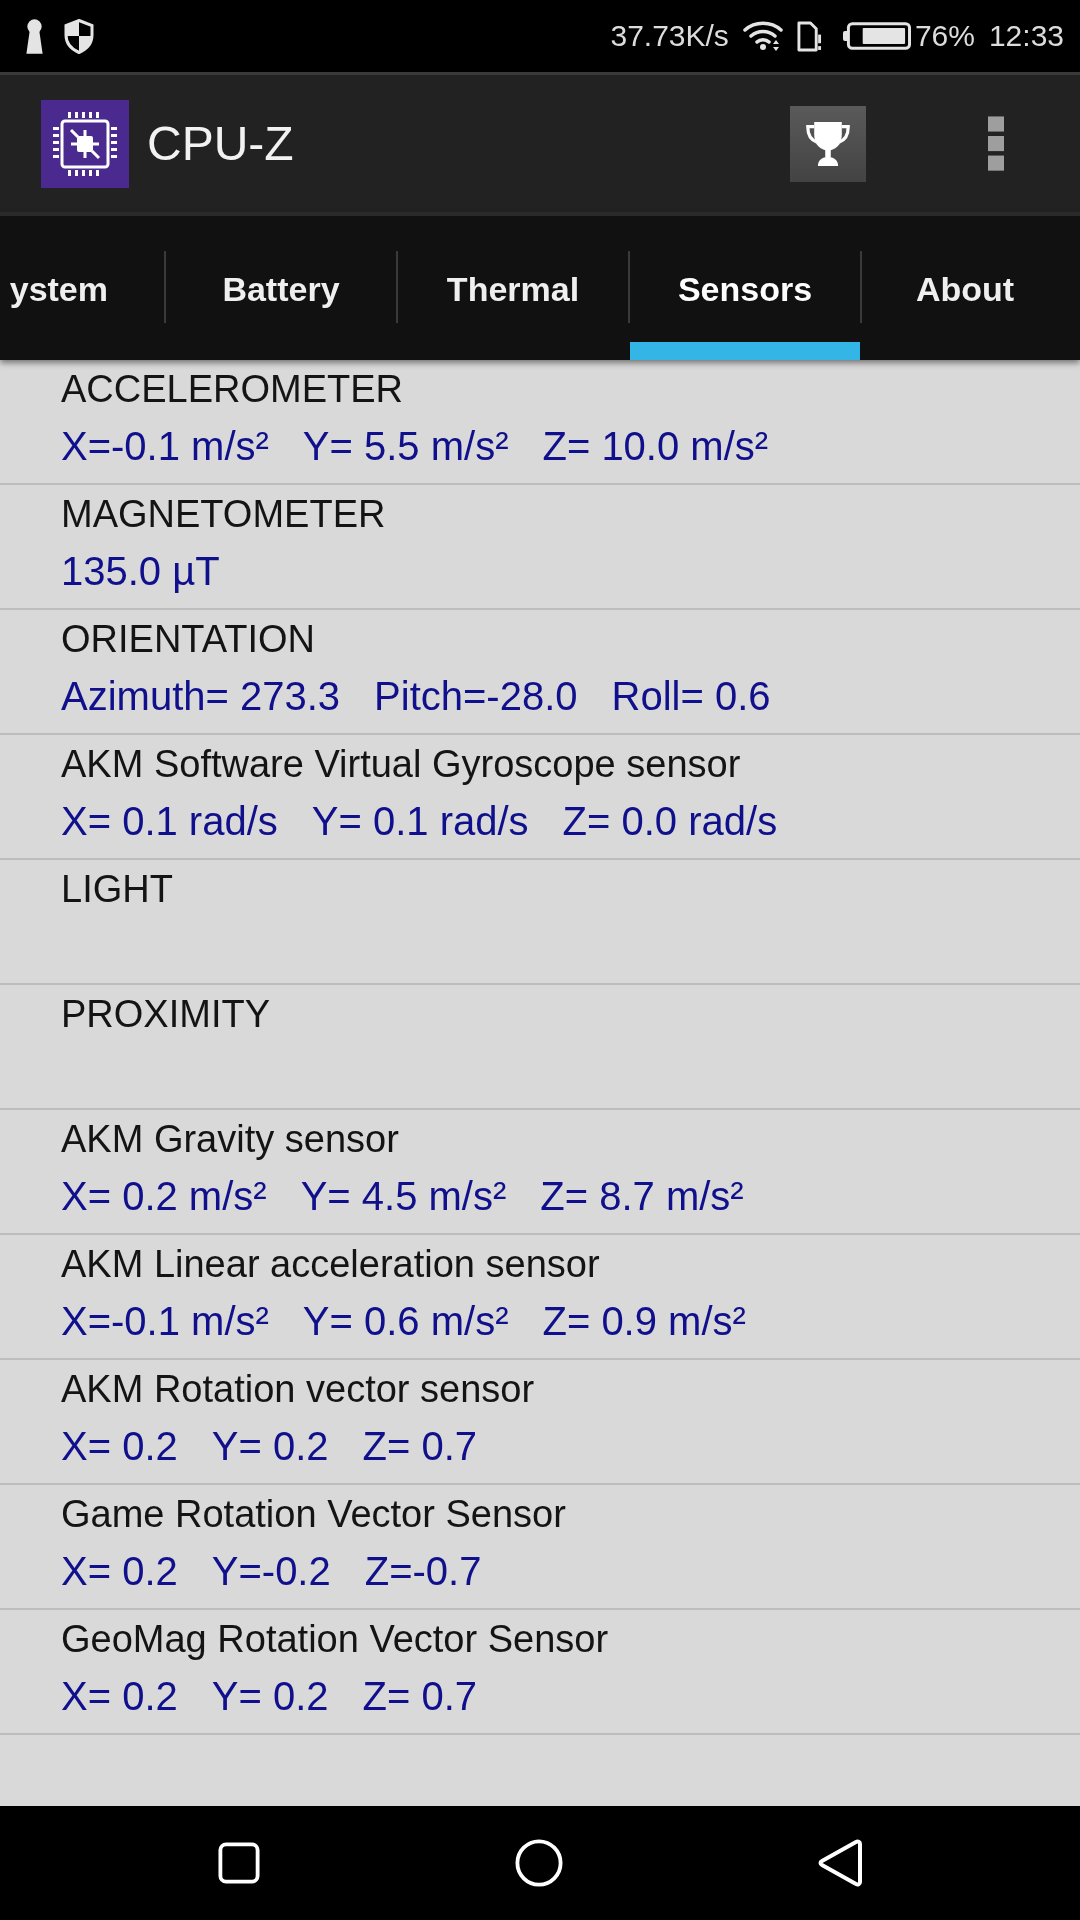 The width and height of the screenshot is (1080, 1920). What do you see at coordinates (403, 1196) in the screenshot?
I see `sensor-value: Y= 4.5 m/s²` at bounding box center [403, 1196].